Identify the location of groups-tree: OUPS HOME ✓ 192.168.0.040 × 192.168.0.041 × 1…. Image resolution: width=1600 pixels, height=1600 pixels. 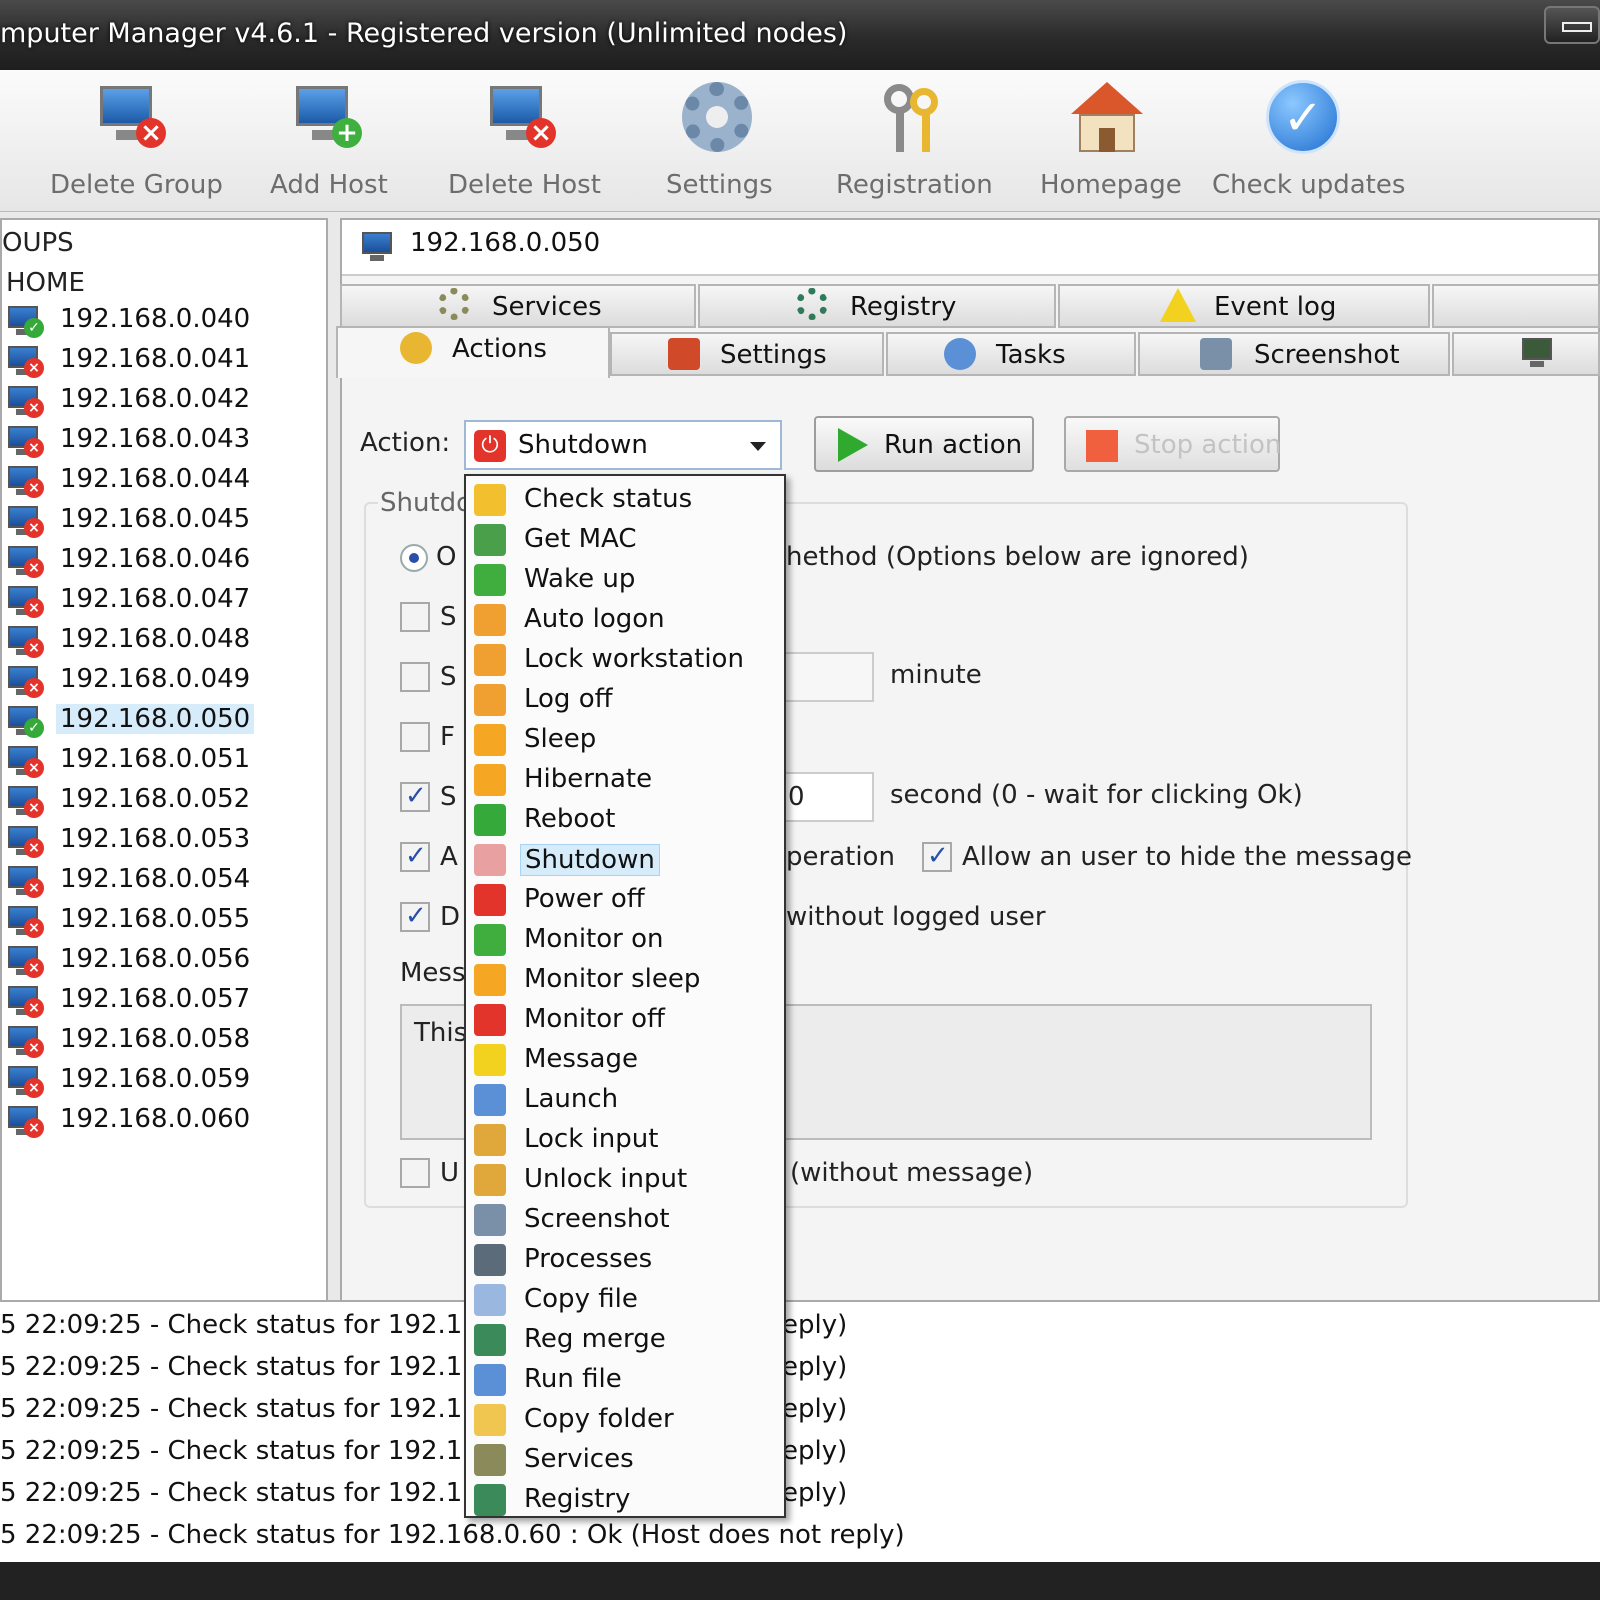
(164, 765).